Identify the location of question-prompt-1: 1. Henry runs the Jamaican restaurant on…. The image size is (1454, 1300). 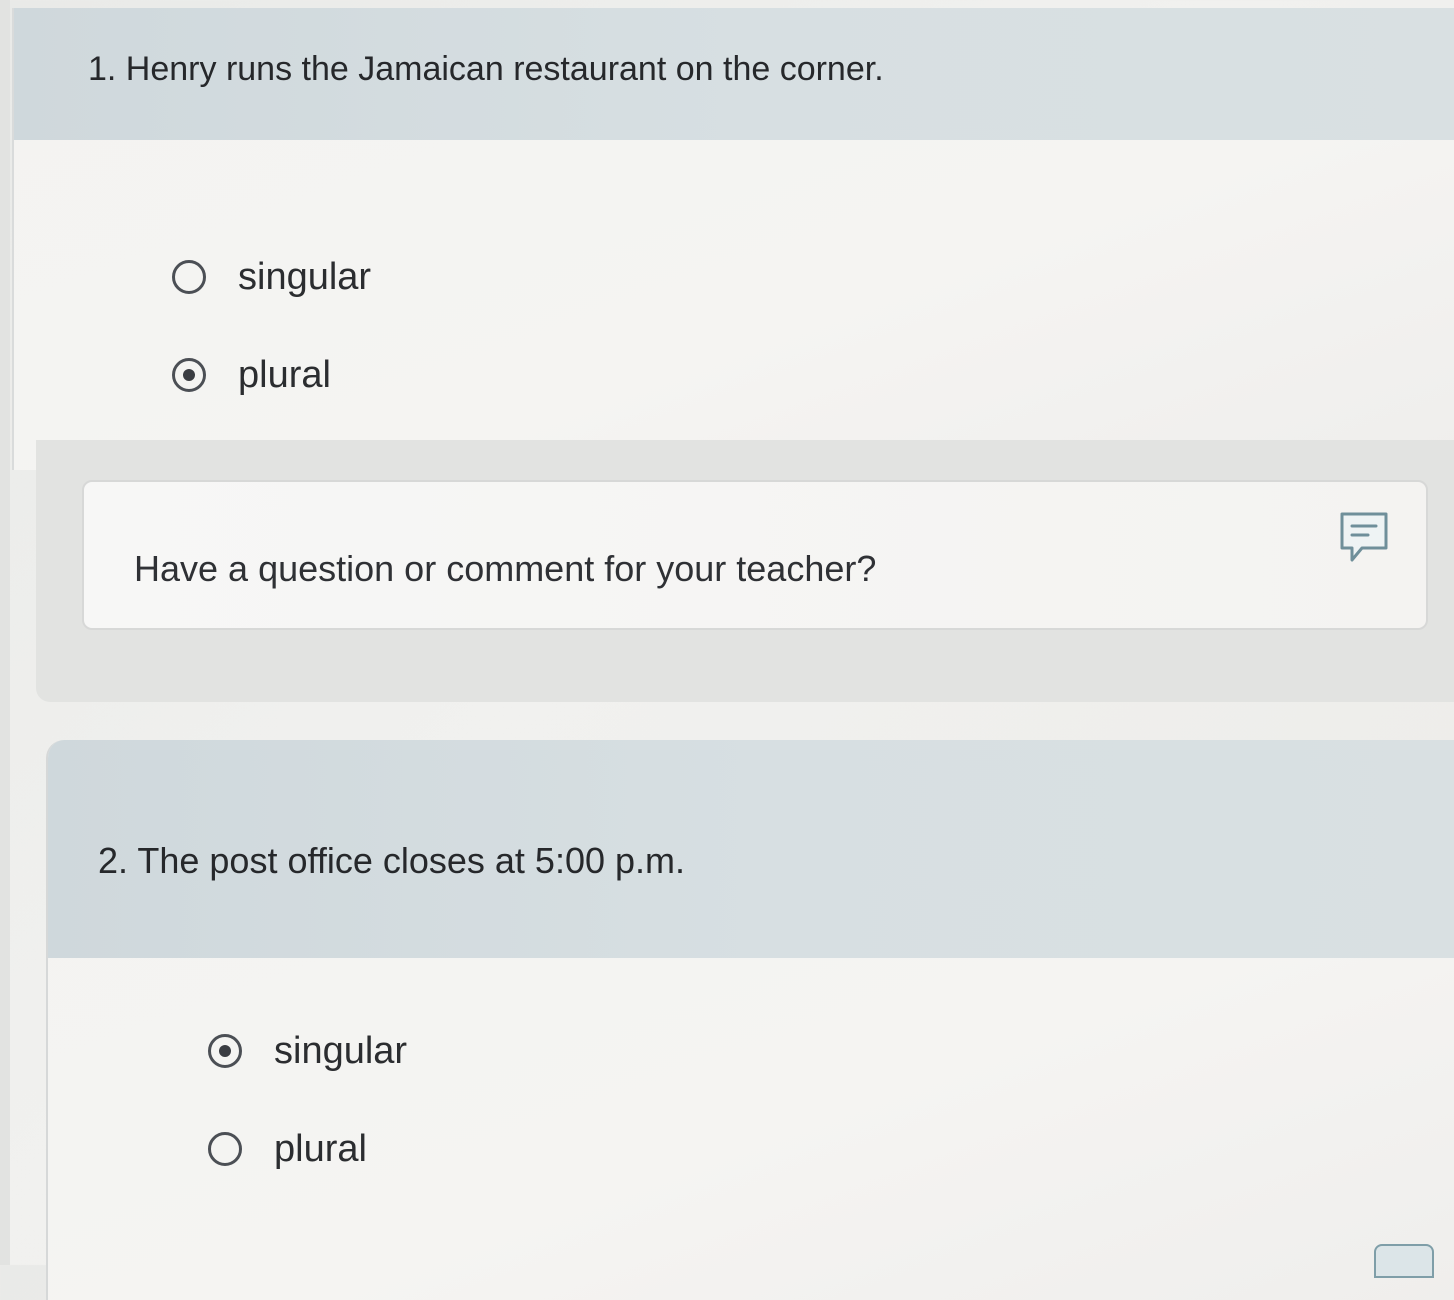
(734, 74).